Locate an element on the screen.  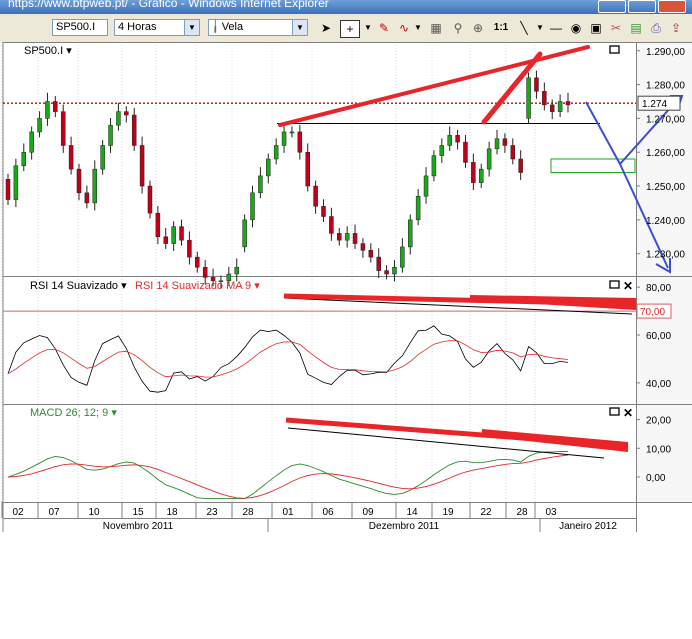
trend-line-icon: ╲ is located at coordinates (524, 28).